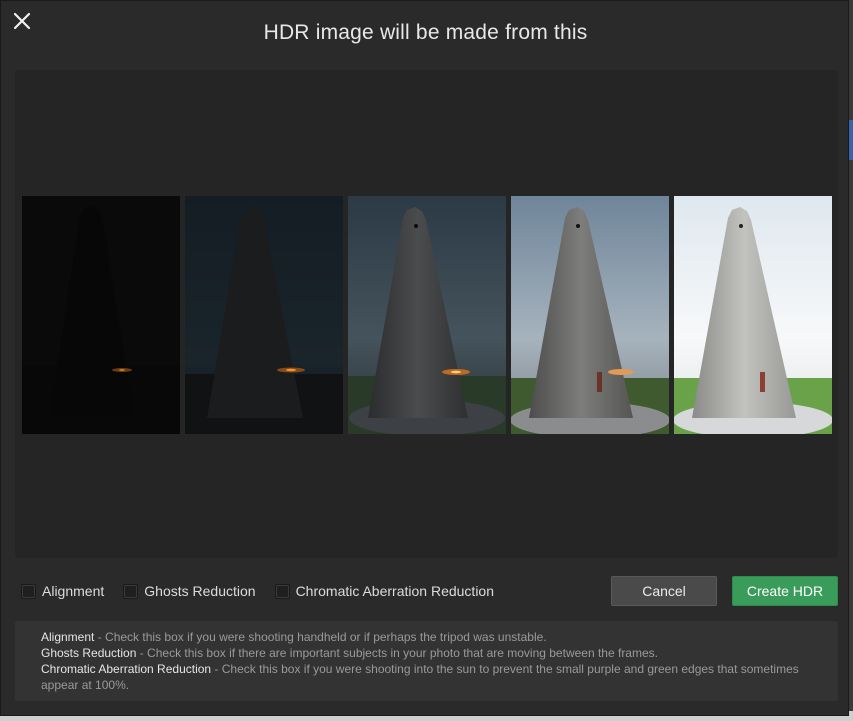 This screenshot has height=721, width=853. I want to click on help-alignment-term: Alignment, so click(68, 637).